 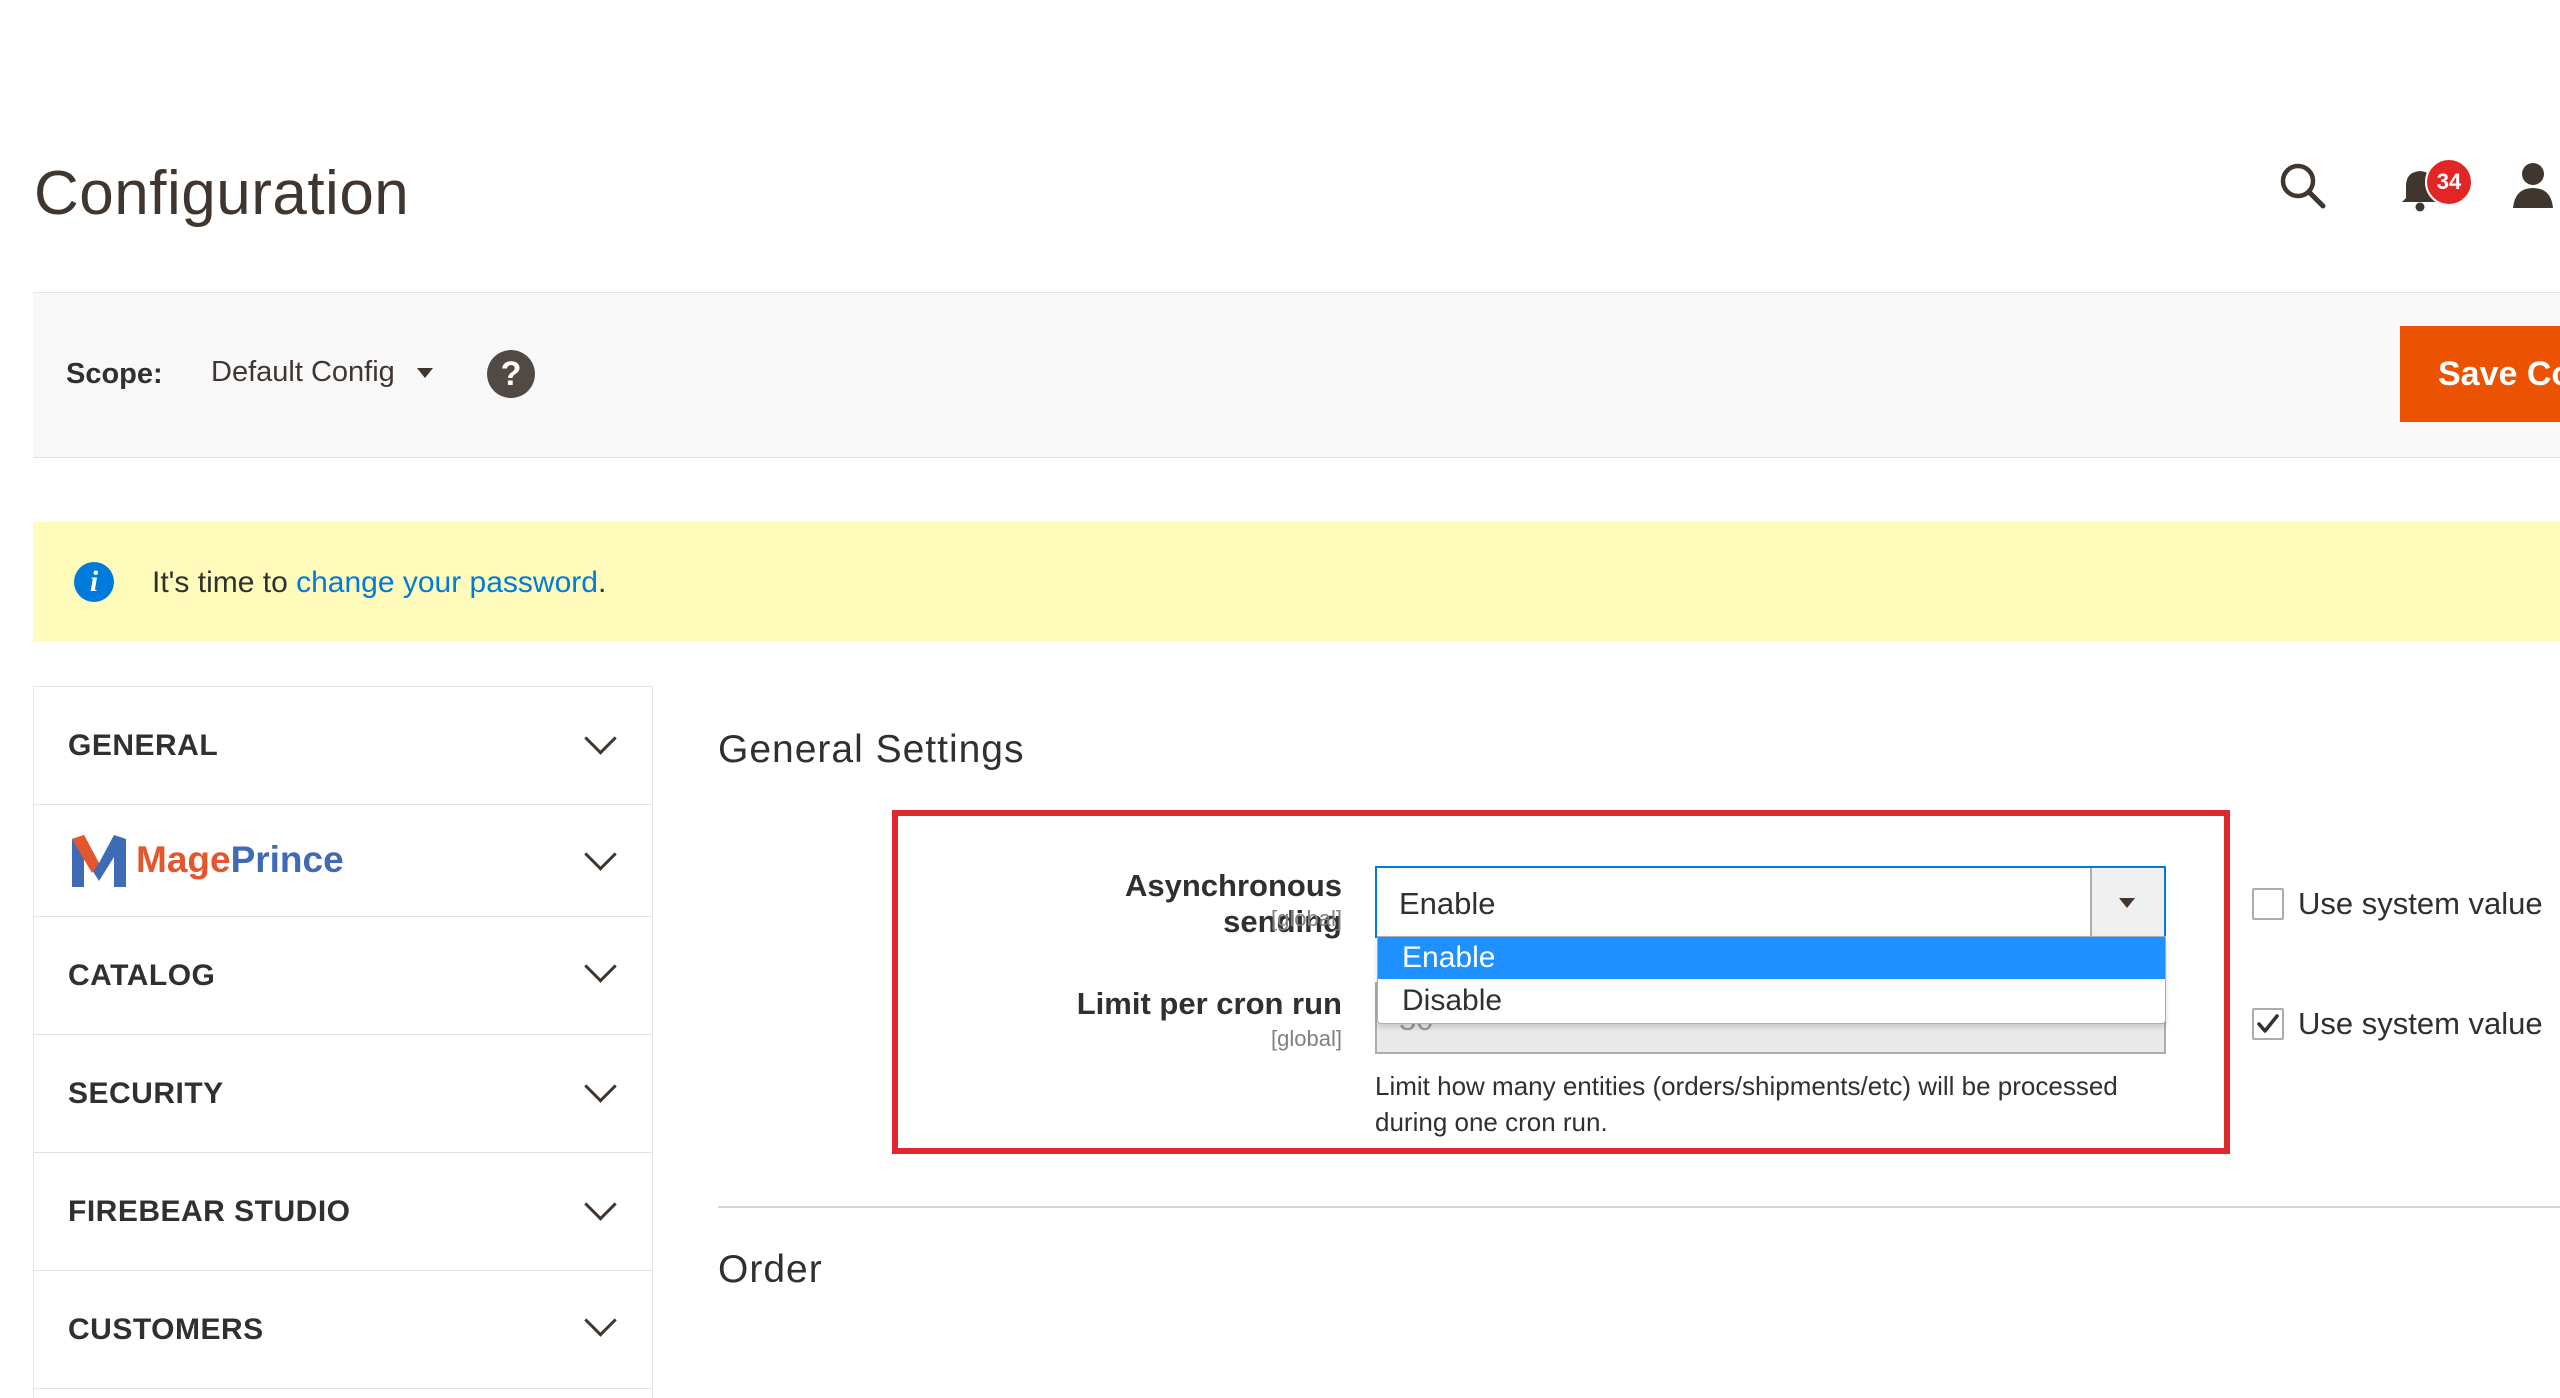 I want to click on select-arrow-button, so click(x=2127, y=902).